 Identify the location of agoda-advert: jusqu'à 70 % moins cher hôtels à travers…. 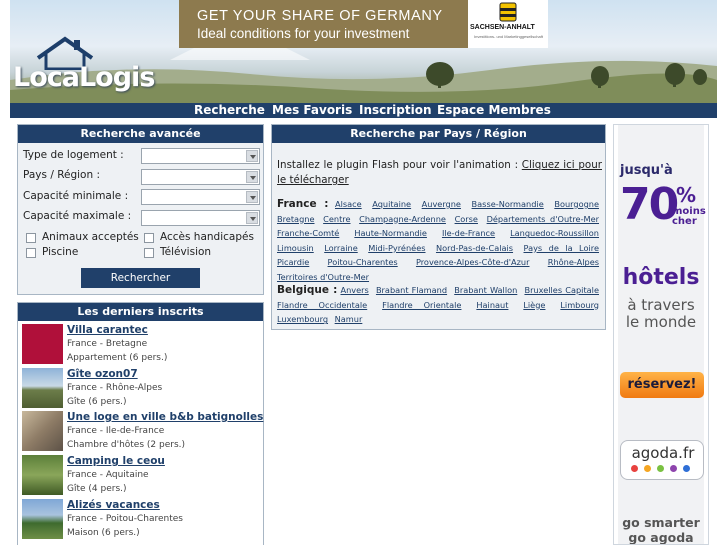
(661, 334).